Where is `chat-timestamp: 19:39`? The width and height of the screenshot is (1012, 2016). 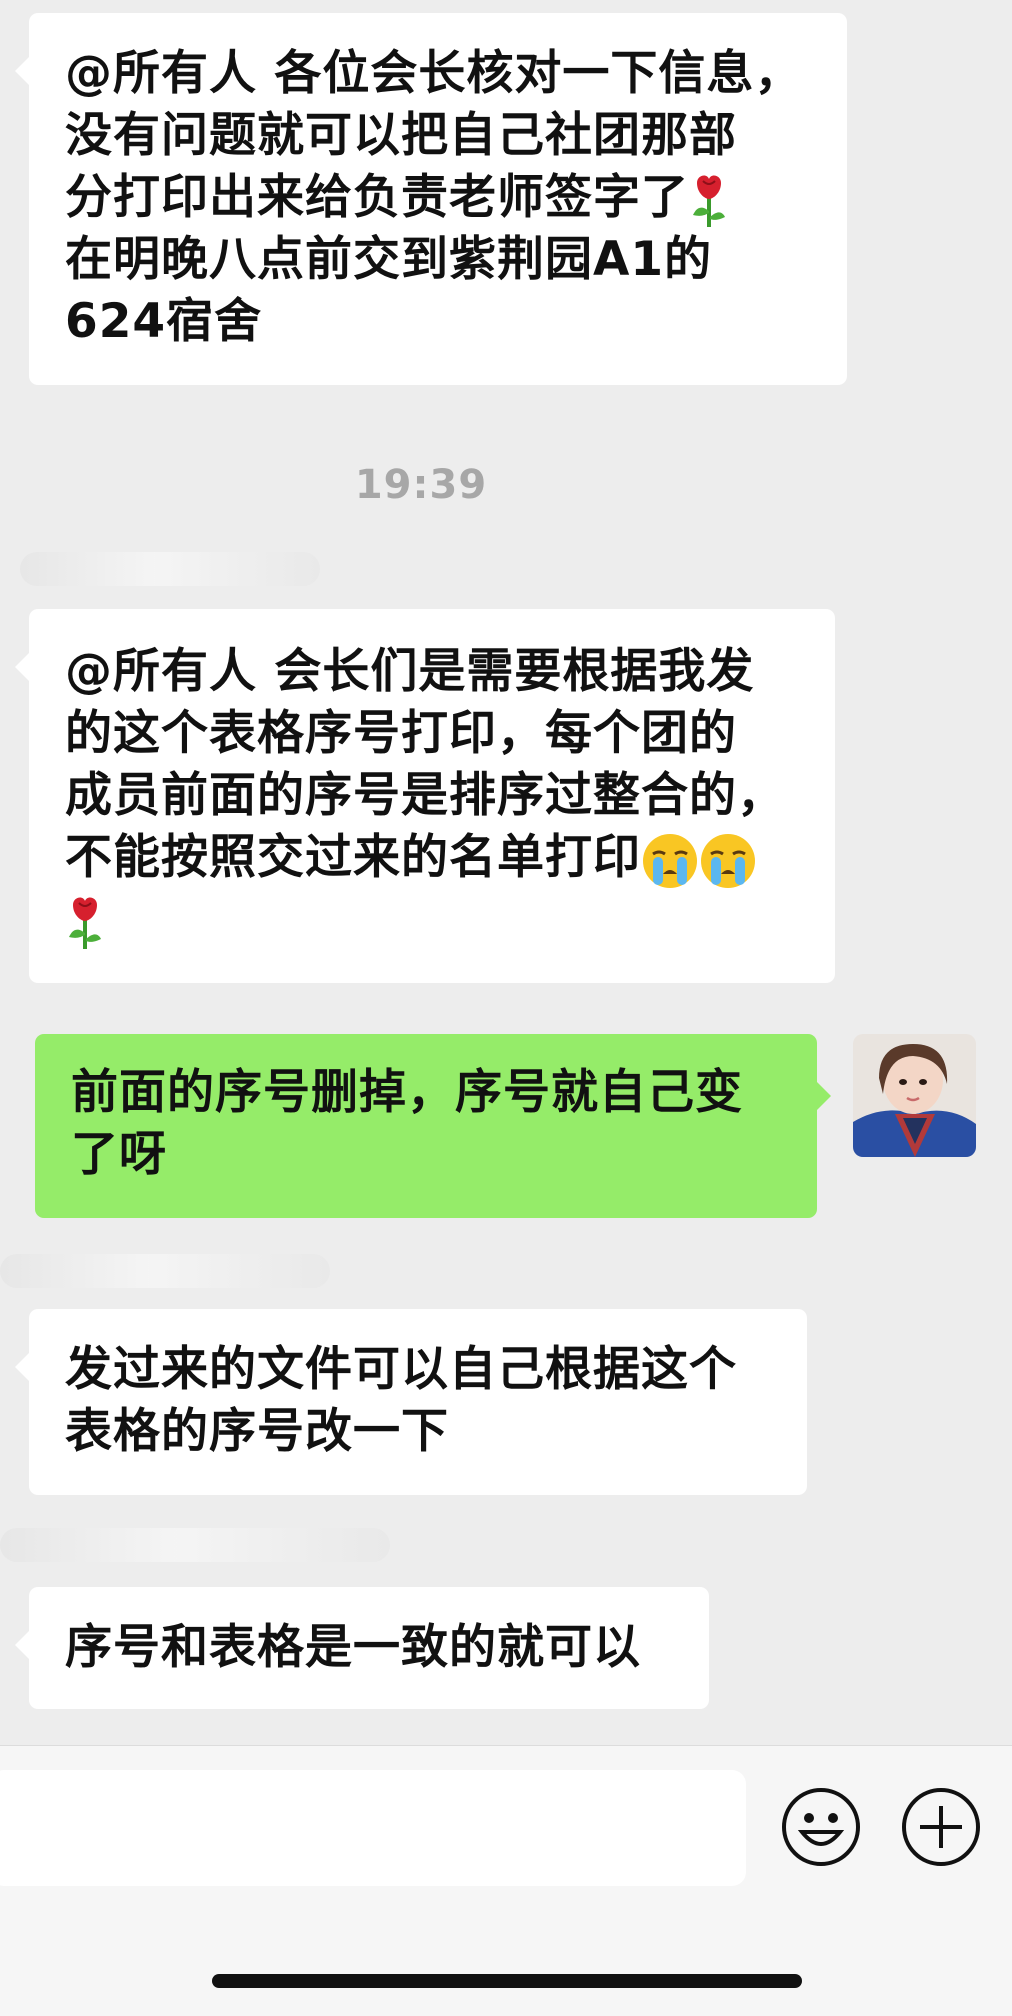 chat-timestamp: 19:39 is located at coordinates (421, 485).